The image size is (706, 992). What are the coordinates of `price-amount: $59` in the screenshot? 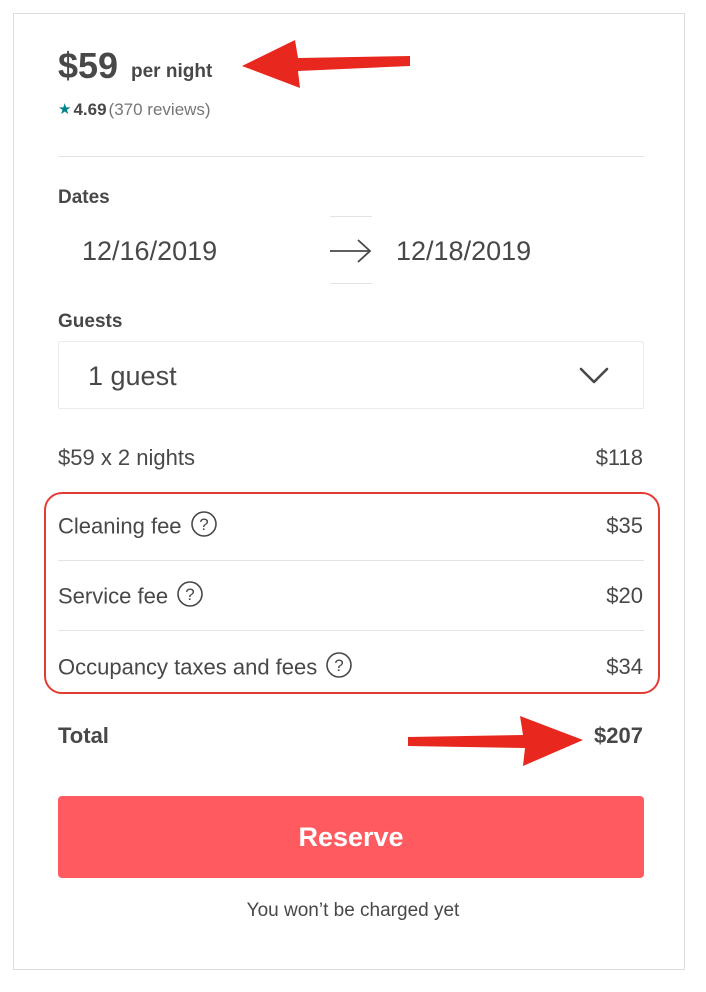 It's located at (88, 65).